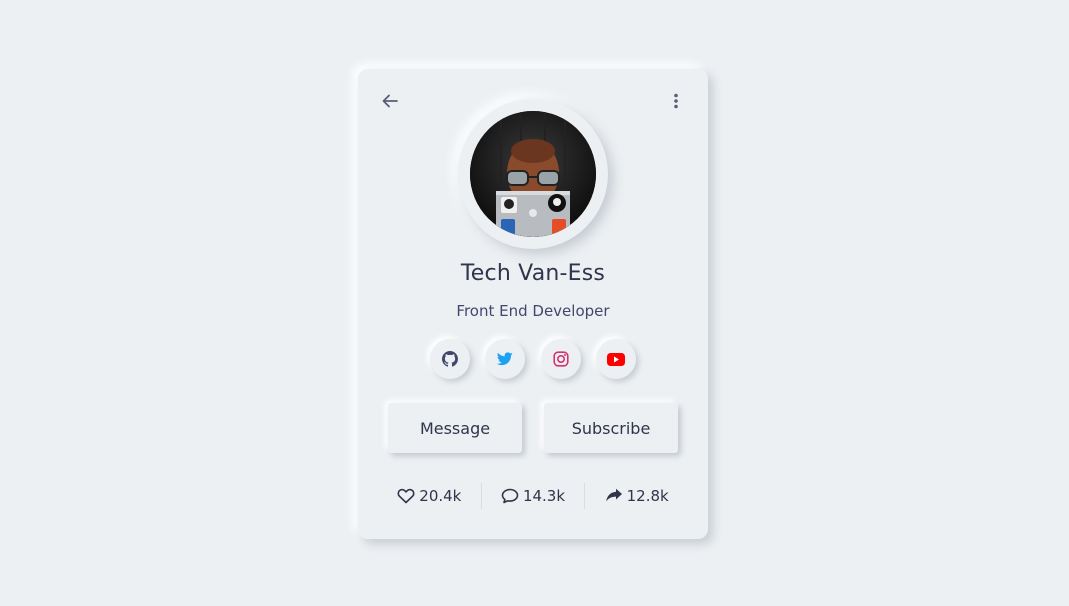 This screenshot has width=1069, height=606. Describe the element at coordinates (613, 495) in the screenshot. I see `share-icon` at that location.